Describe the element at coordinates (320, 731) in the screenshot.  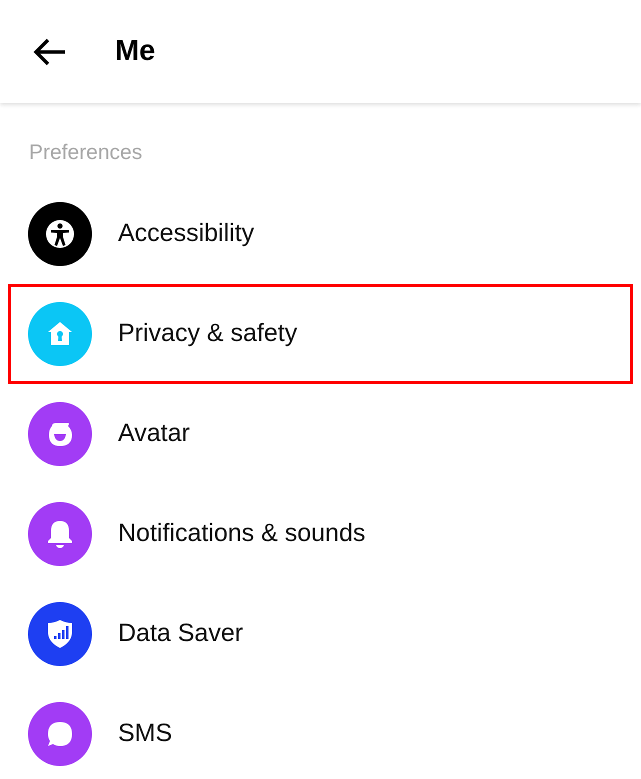
I see `settings-item: SMS` at that location.